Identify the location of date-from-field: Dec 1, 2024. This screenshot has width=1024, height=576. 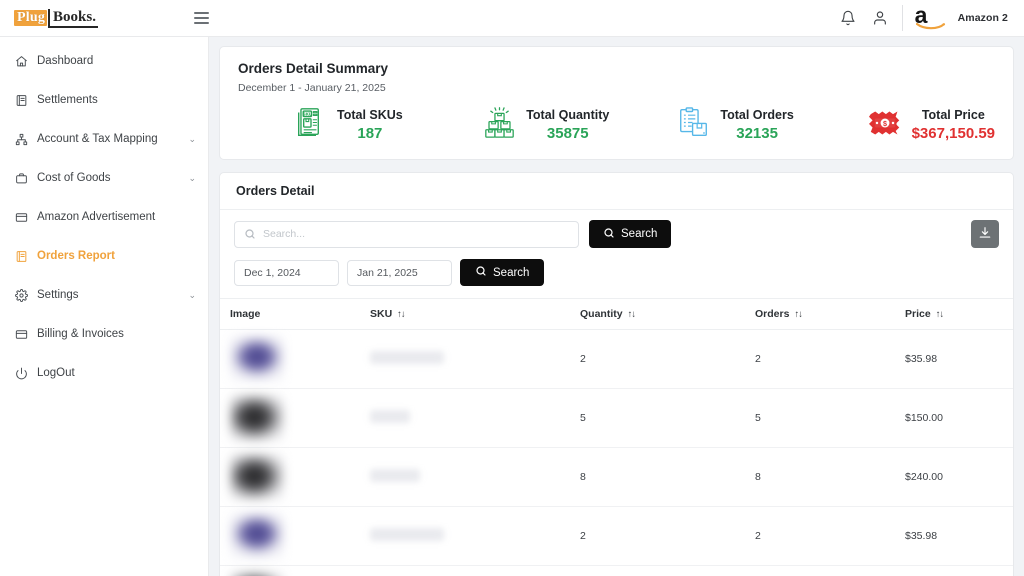
(286, 272).